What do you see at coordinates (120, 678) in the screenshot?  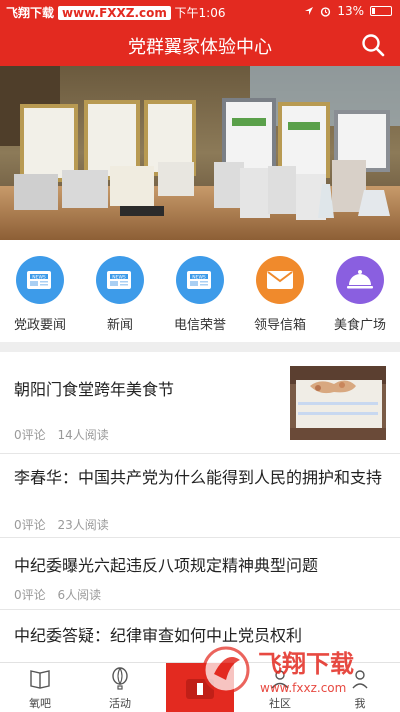 I see `balloon-icon` at bounding box center [120, 678].